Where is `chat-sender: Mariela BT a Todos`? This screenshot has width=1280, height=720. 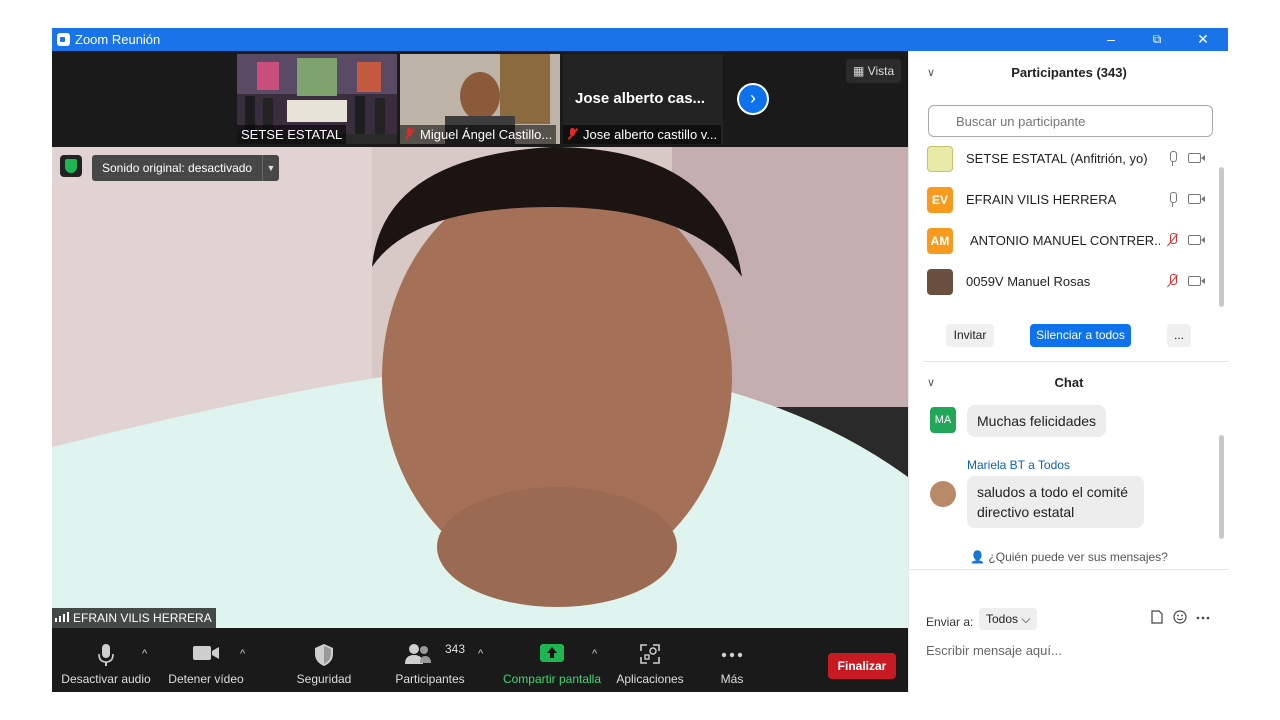 chat-sender: Mariela BT a Todos is located at coordinates (1018, 465).